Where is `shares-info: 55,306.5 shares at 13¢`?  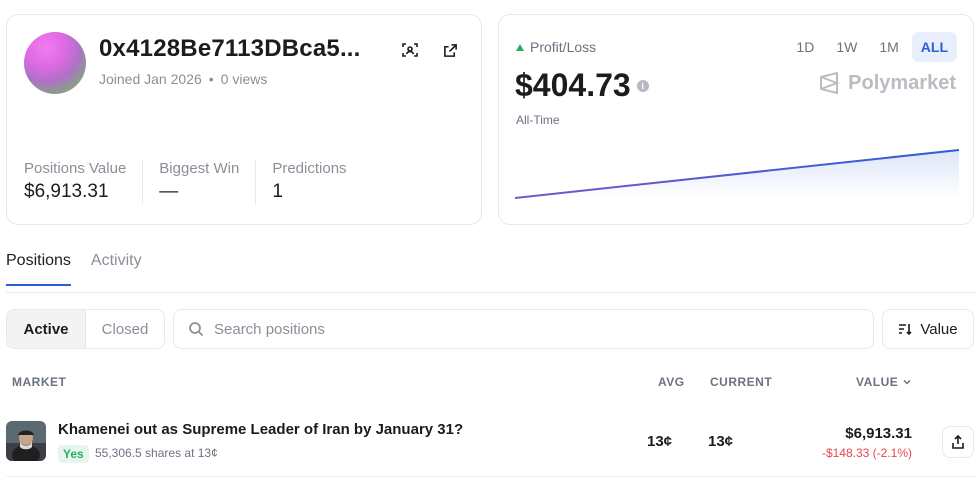
shares-info: 55,306.5 shares at 13¢ is located at coordinates (156, 453).